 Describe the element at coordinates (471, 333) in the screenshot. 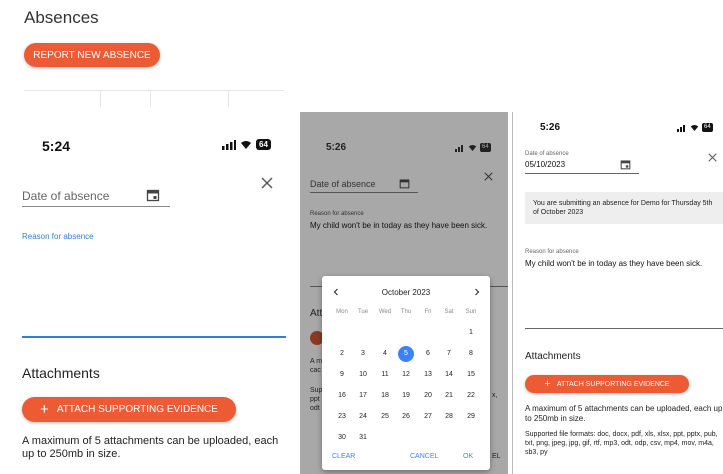

I see `calendar-day: 1` at that location.